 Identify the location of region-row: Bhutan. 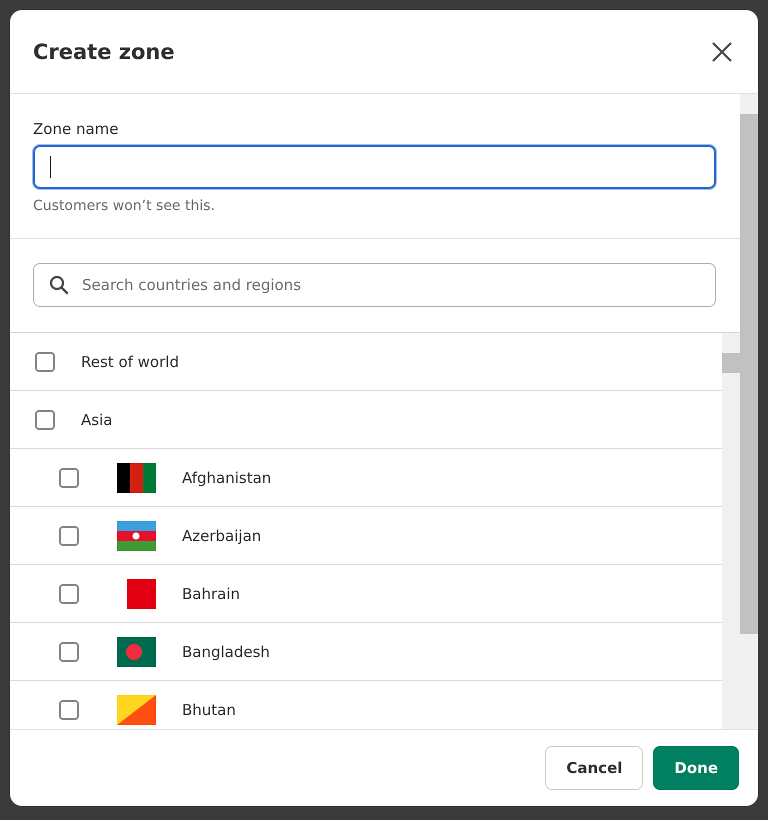
(366, 705).